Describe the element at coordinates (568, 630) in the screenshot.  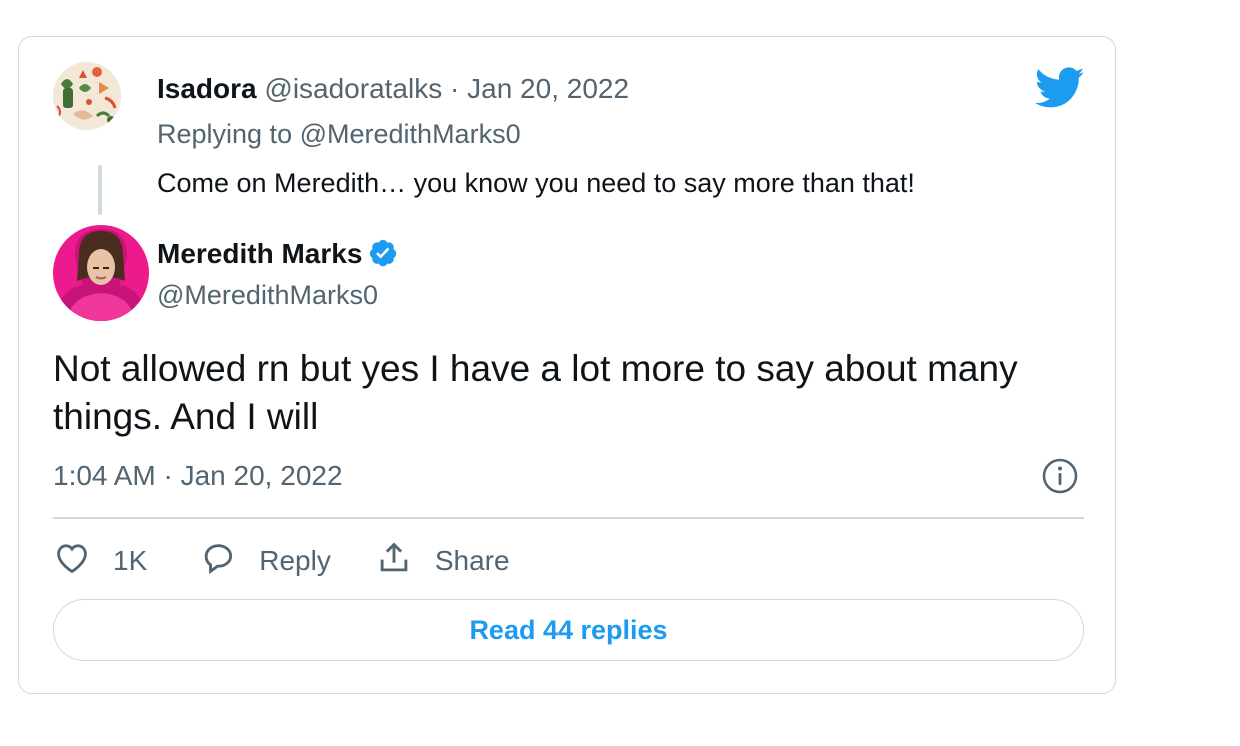
I see `read-replies-button: Read 44 replies` at that location.